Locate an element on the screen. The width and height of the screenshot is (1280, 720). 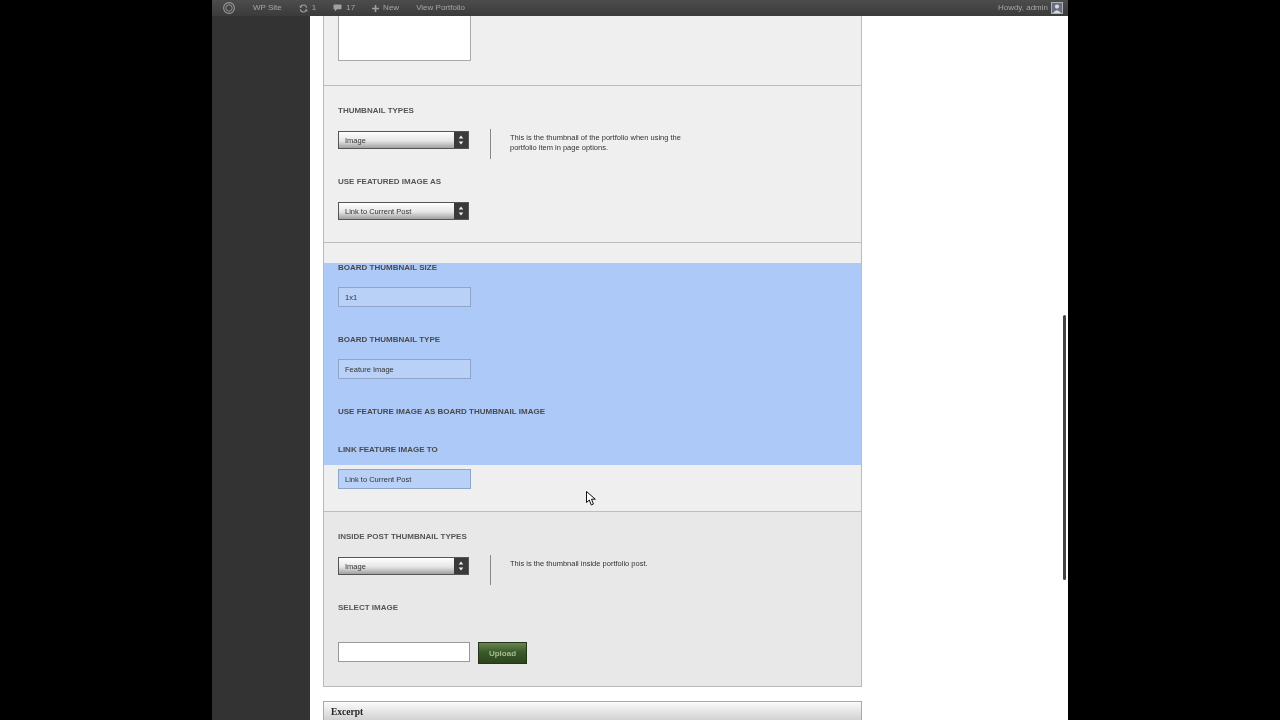
view-portfolio-link: View Portfolio is located at coordinates (440, 8).